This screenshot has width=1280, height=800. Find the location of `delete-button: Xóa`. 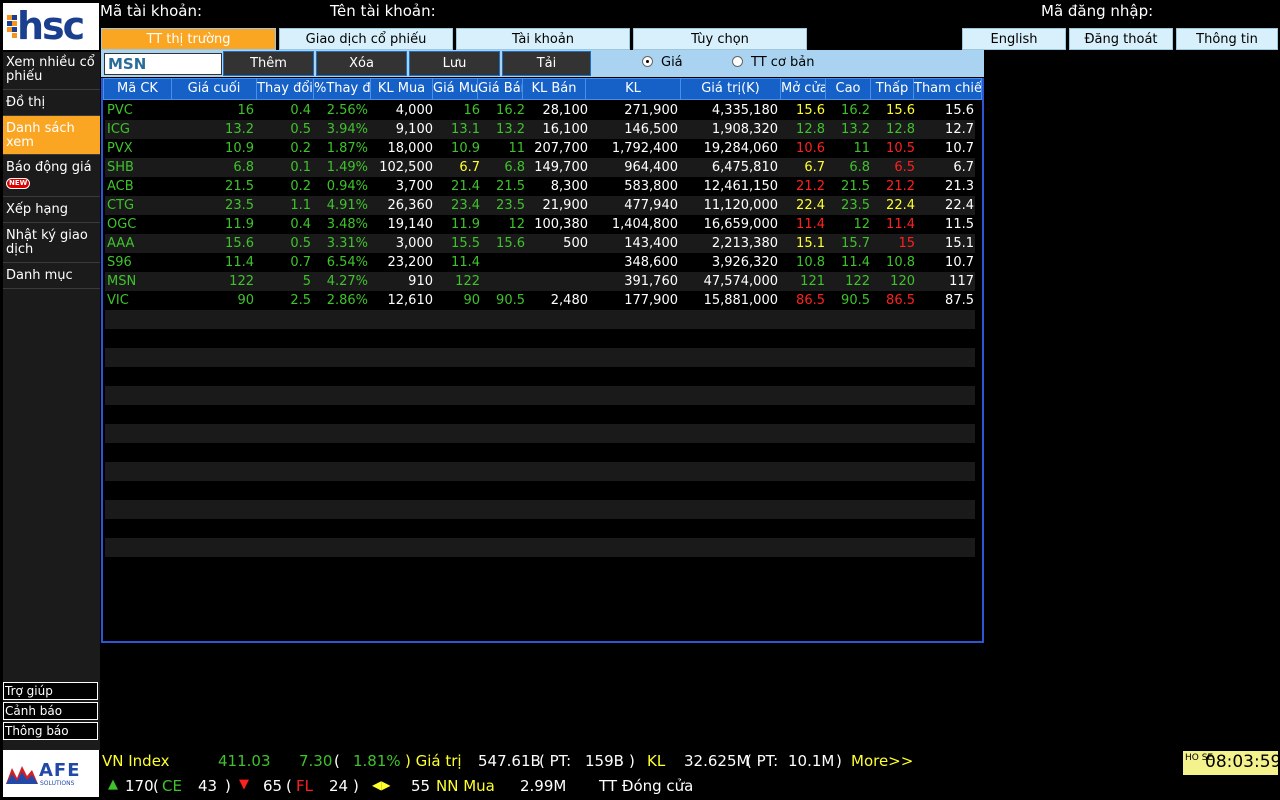

delete-button: Xóa is located at coordinates (361, 63).